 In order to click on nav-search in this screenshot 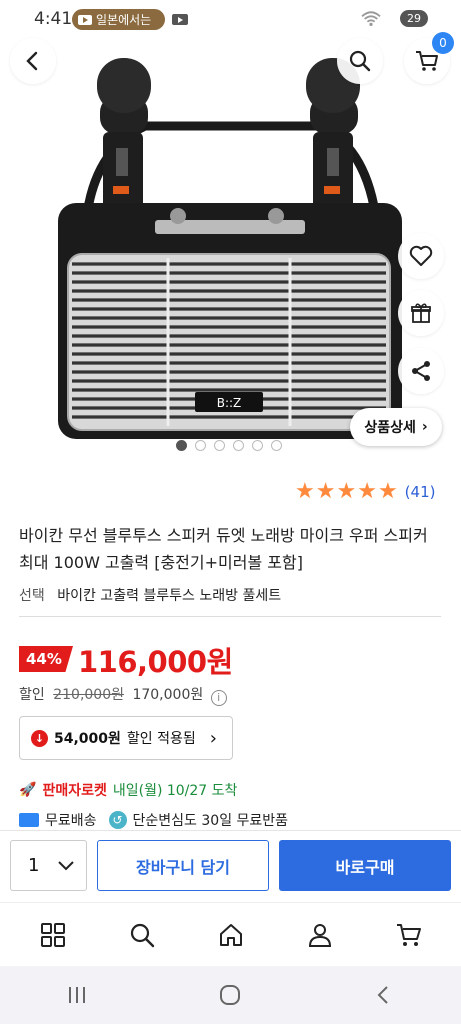, I will do `click(142, 935)`.